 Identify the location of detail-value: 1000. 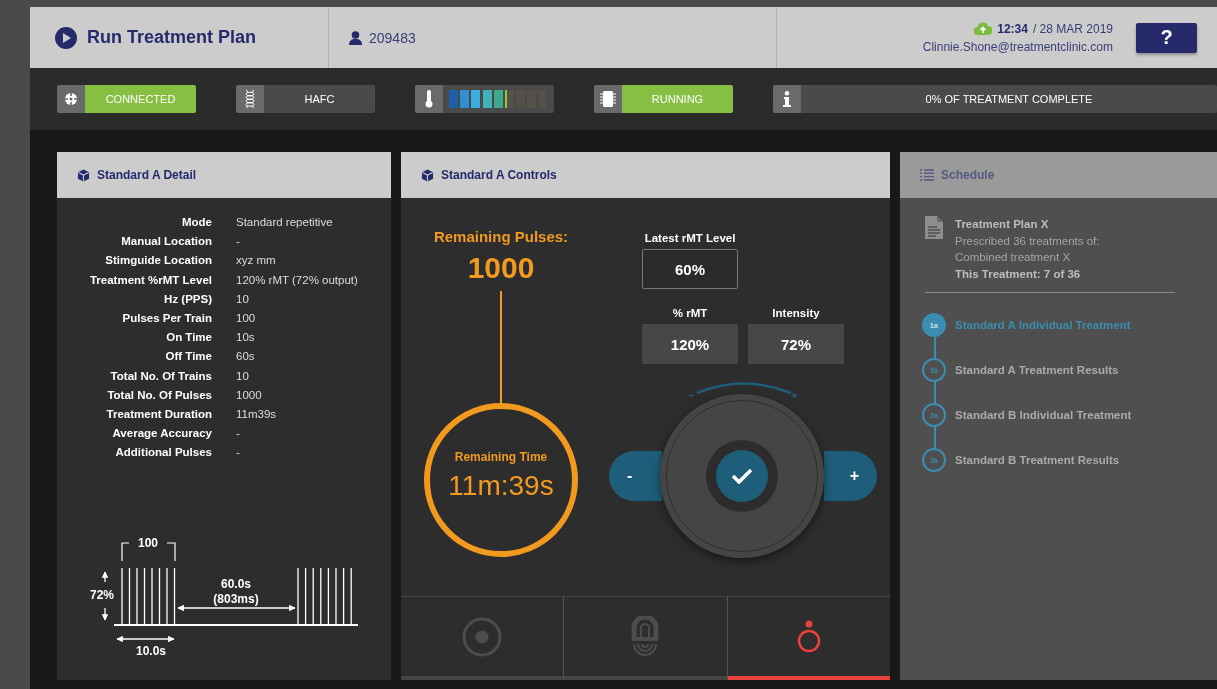
(249, 395).